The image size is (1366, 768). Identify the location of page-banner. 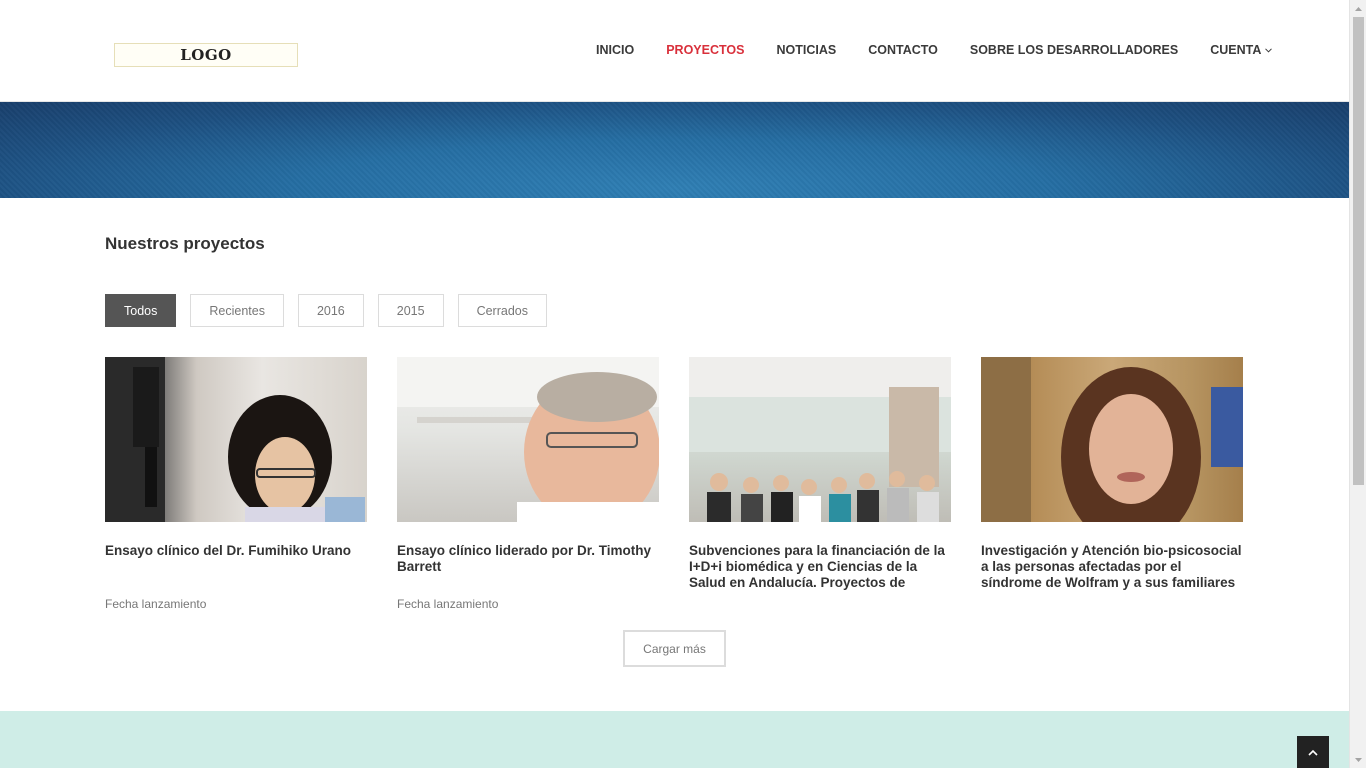
(674, 150).